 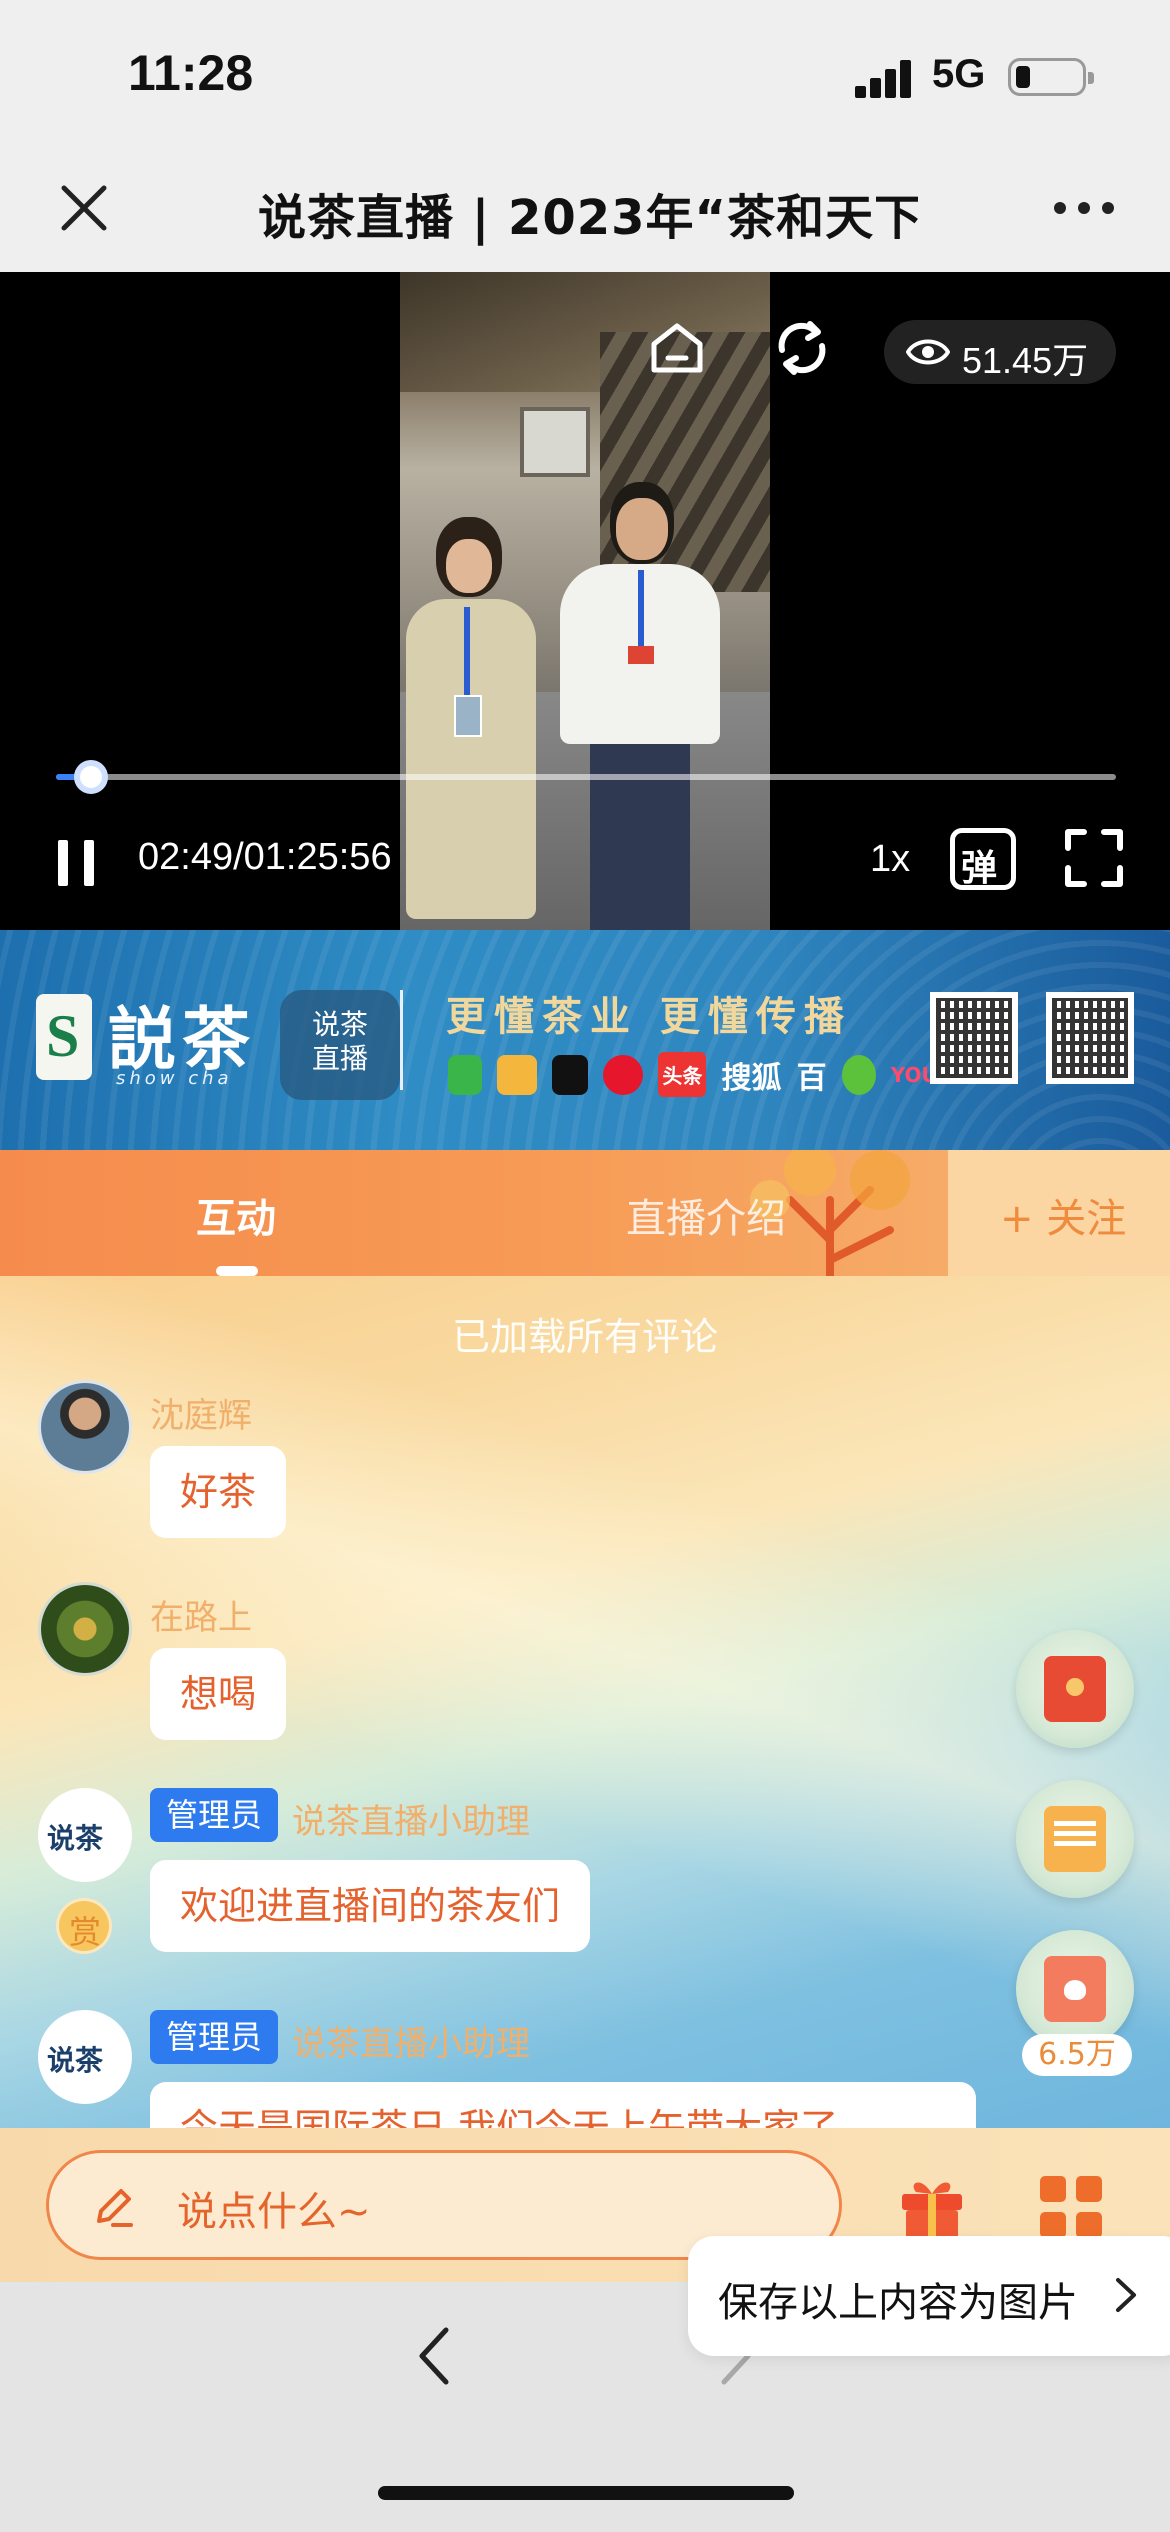 What do you see at coordinates (586, 777) in the screenshot?
I see `progress-bar` at bounding box center [586, 777].